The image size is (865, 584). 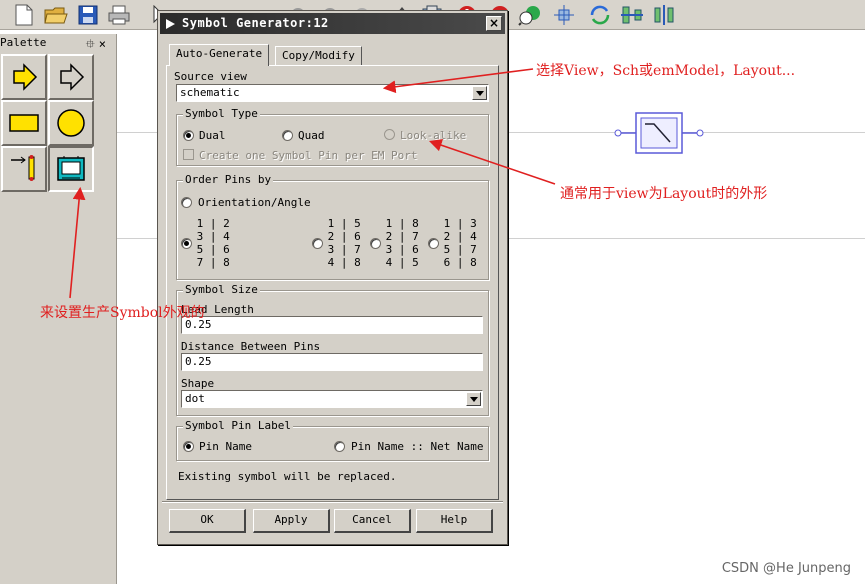 I want to click on em-port-checkbox, so click(x=188, y=154).